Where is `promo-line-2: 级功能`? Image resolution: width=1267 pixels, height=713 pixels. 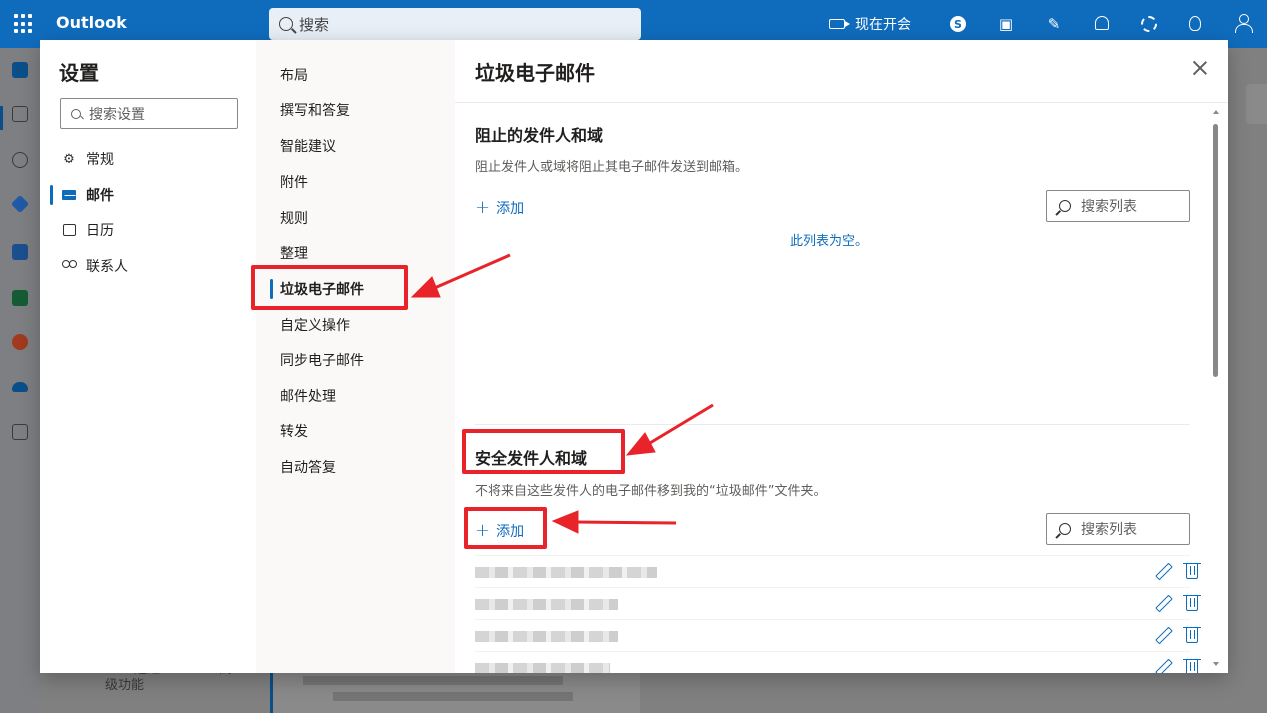
promo-line-2: 级功能 is located at coordinates (125, 685).